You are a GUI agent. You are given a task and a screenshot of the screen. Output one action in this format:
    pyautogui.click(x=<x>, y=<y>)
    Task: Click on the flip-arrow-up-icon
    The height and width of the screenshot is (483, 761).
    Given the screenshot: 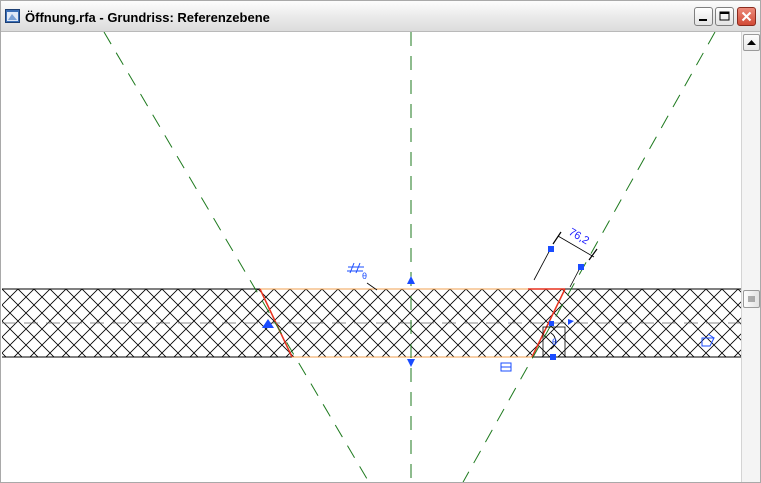 What is the action you would take?
    pyautogui.click(x=411, y=280)
    